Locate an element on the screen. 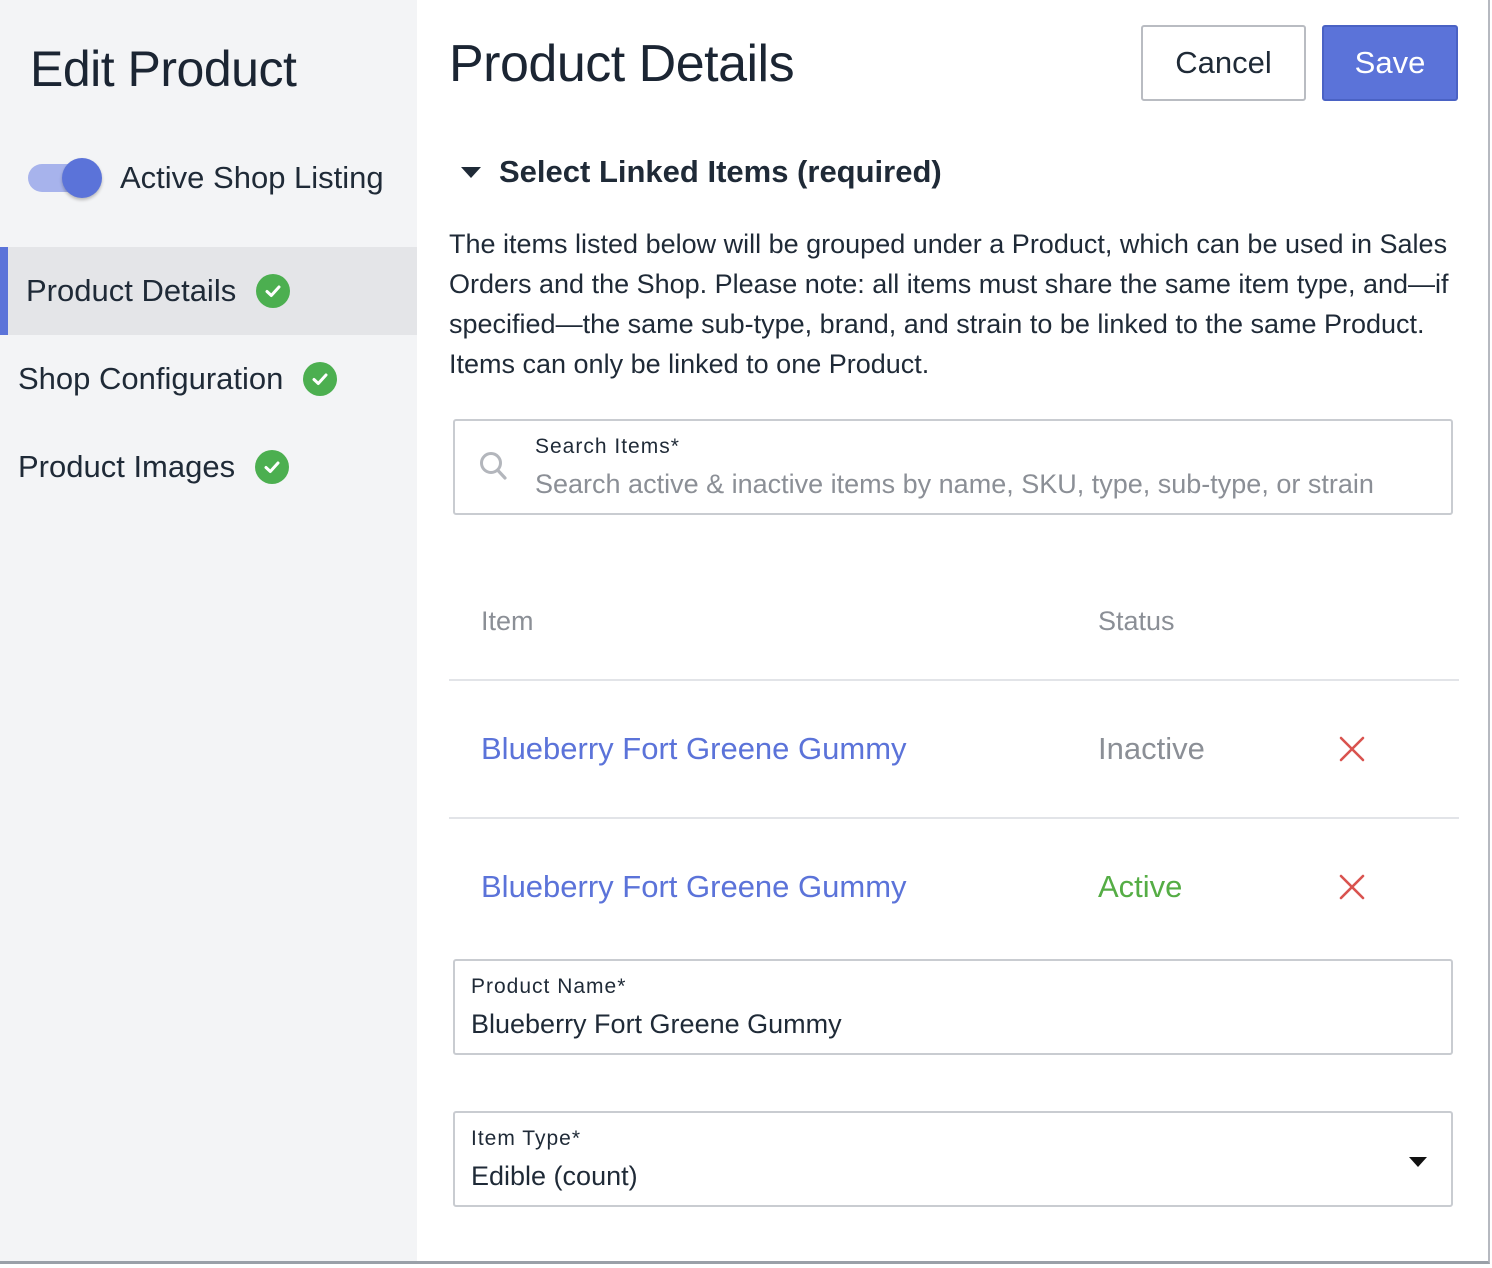 The height and width of the screenshot is (1268, 1492). sidebar-item-label: Product Images is located at coordinates (127, 466).